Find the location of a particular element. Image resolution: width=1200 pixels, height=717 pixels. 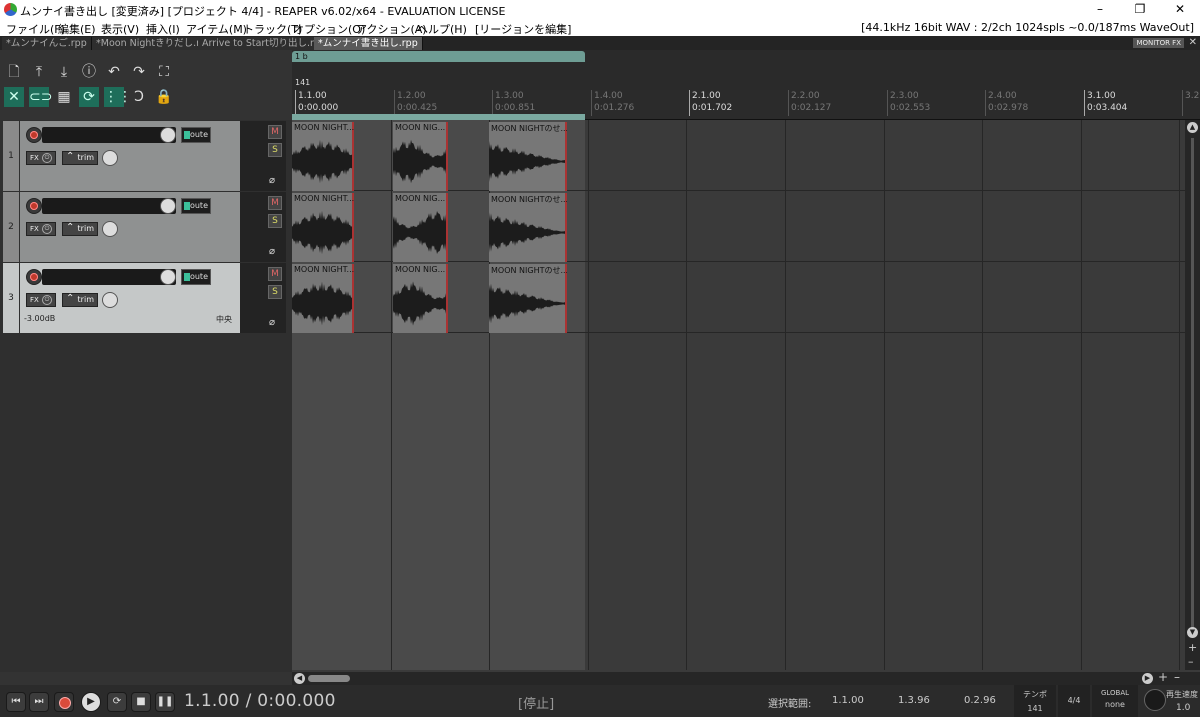

ruler-tick: 3.2 is located at coordinates (1190, 103).